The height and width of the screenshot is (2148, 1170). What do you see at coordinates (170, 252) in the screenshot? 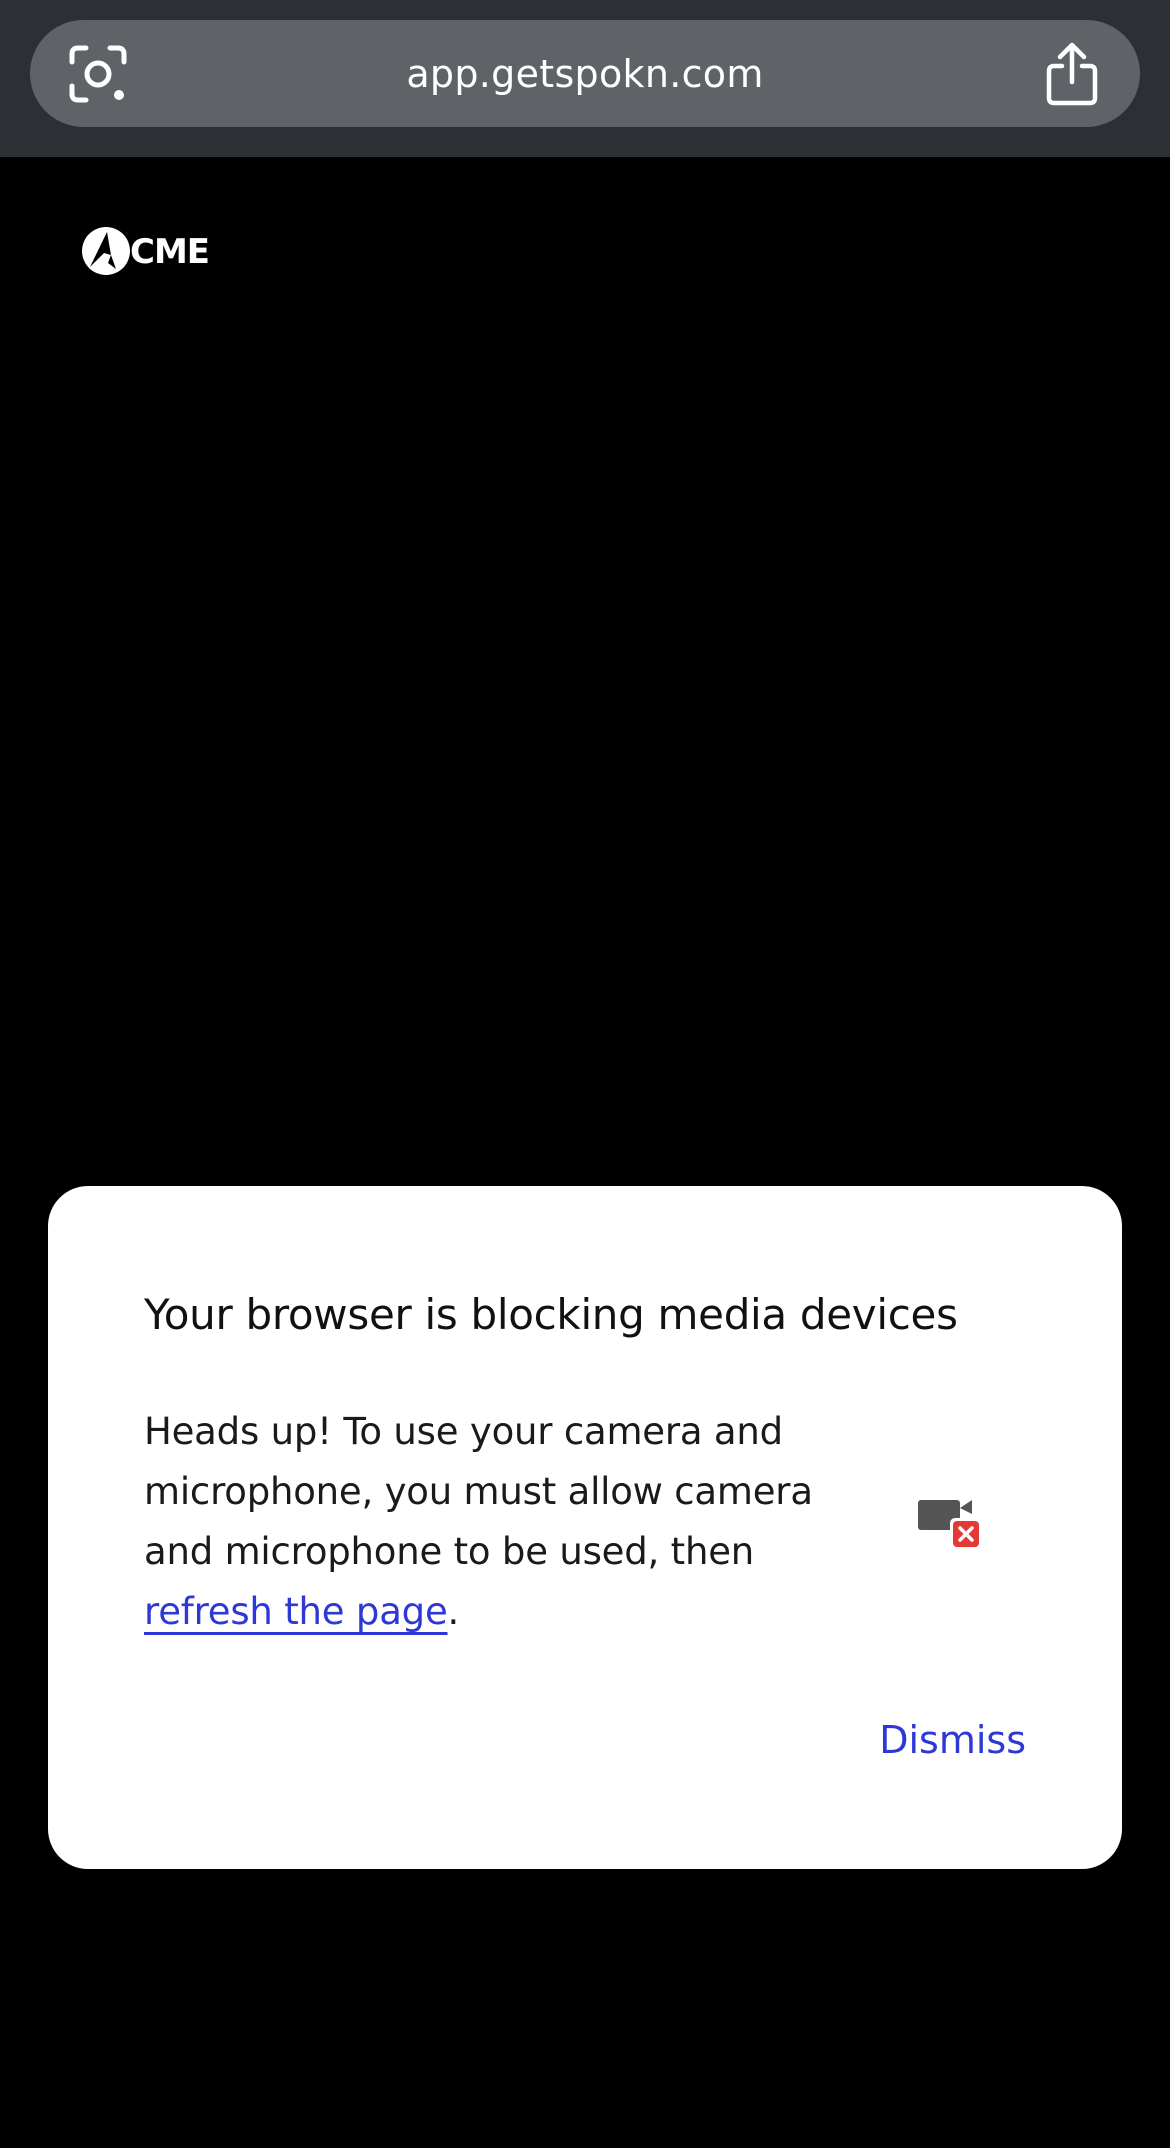
I see `logo-text: CME` at bounding box center [170, 252].